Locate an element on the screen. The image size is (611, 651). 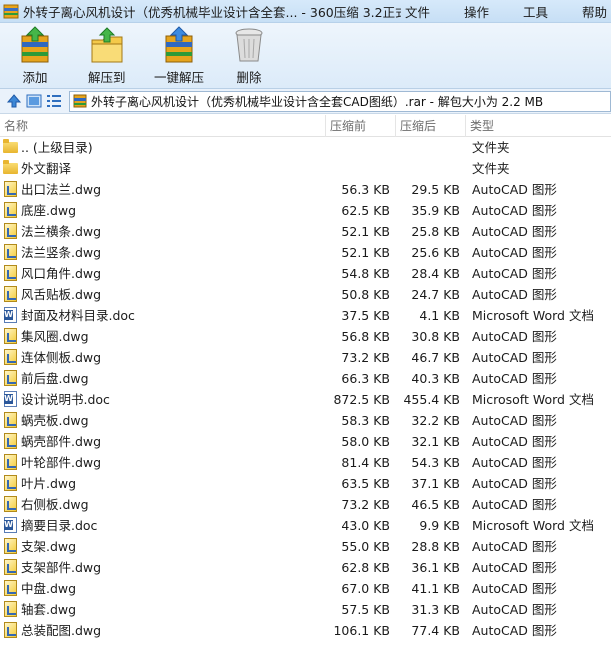
file-row: 法兰横条.dwg 52.1 KB 25.8 KB AutoCAD 图形 is located at coordinates (305, 231).